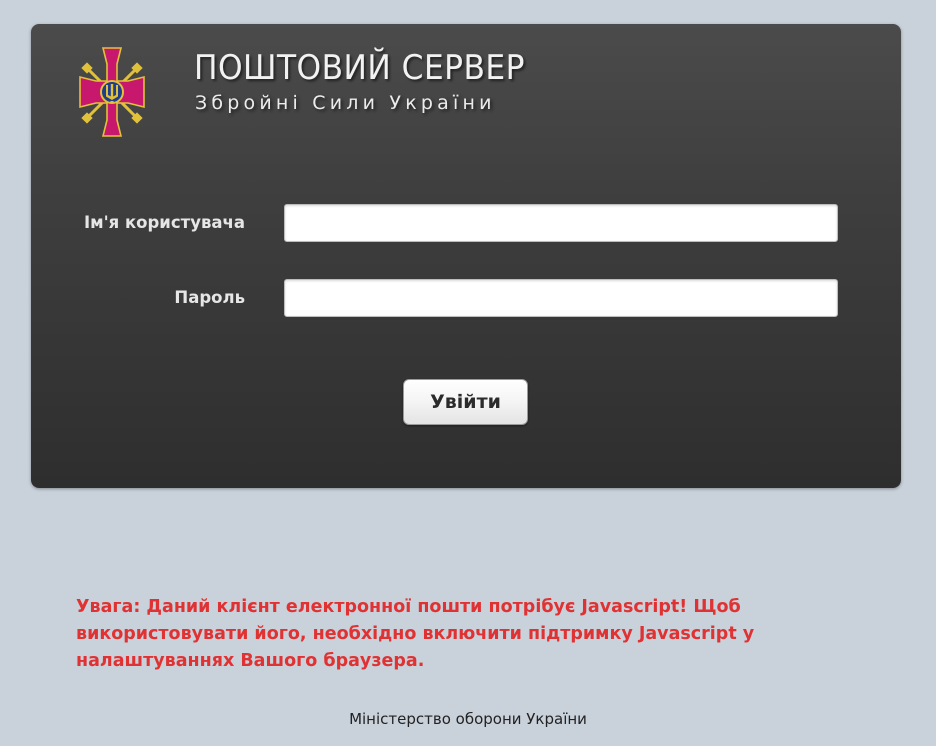 The height and width of the screenshot is (746, 936). What do you see at coordinates (345, 103) in the screenshot?
I see `page-subtitle: Збройні Сили України` at bounding box center [345, 103].